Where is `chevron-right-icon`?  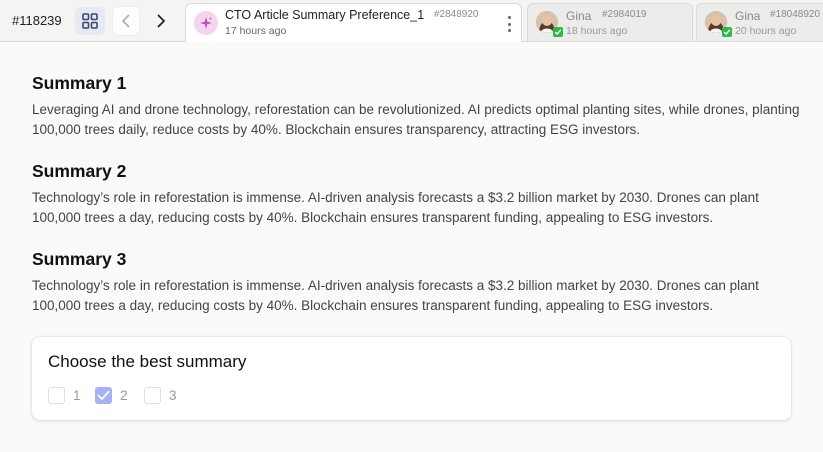 chevron-right-icon is located at coordinates (161, 21).